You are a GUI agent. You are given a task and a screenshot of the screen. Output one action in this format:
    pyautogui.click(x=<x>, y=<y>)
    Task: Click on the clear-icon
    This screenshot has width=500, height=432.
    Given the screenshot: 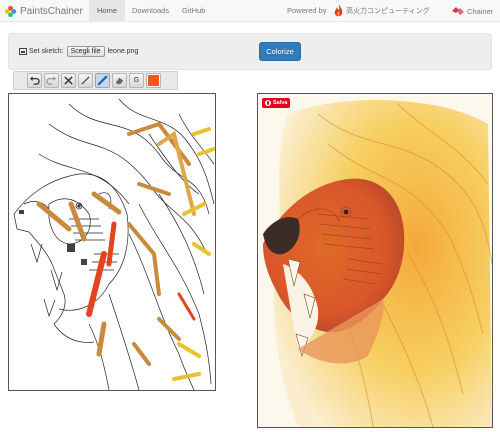 What is the action you would take?
    pyautogui.click(x=68, y=80)
    